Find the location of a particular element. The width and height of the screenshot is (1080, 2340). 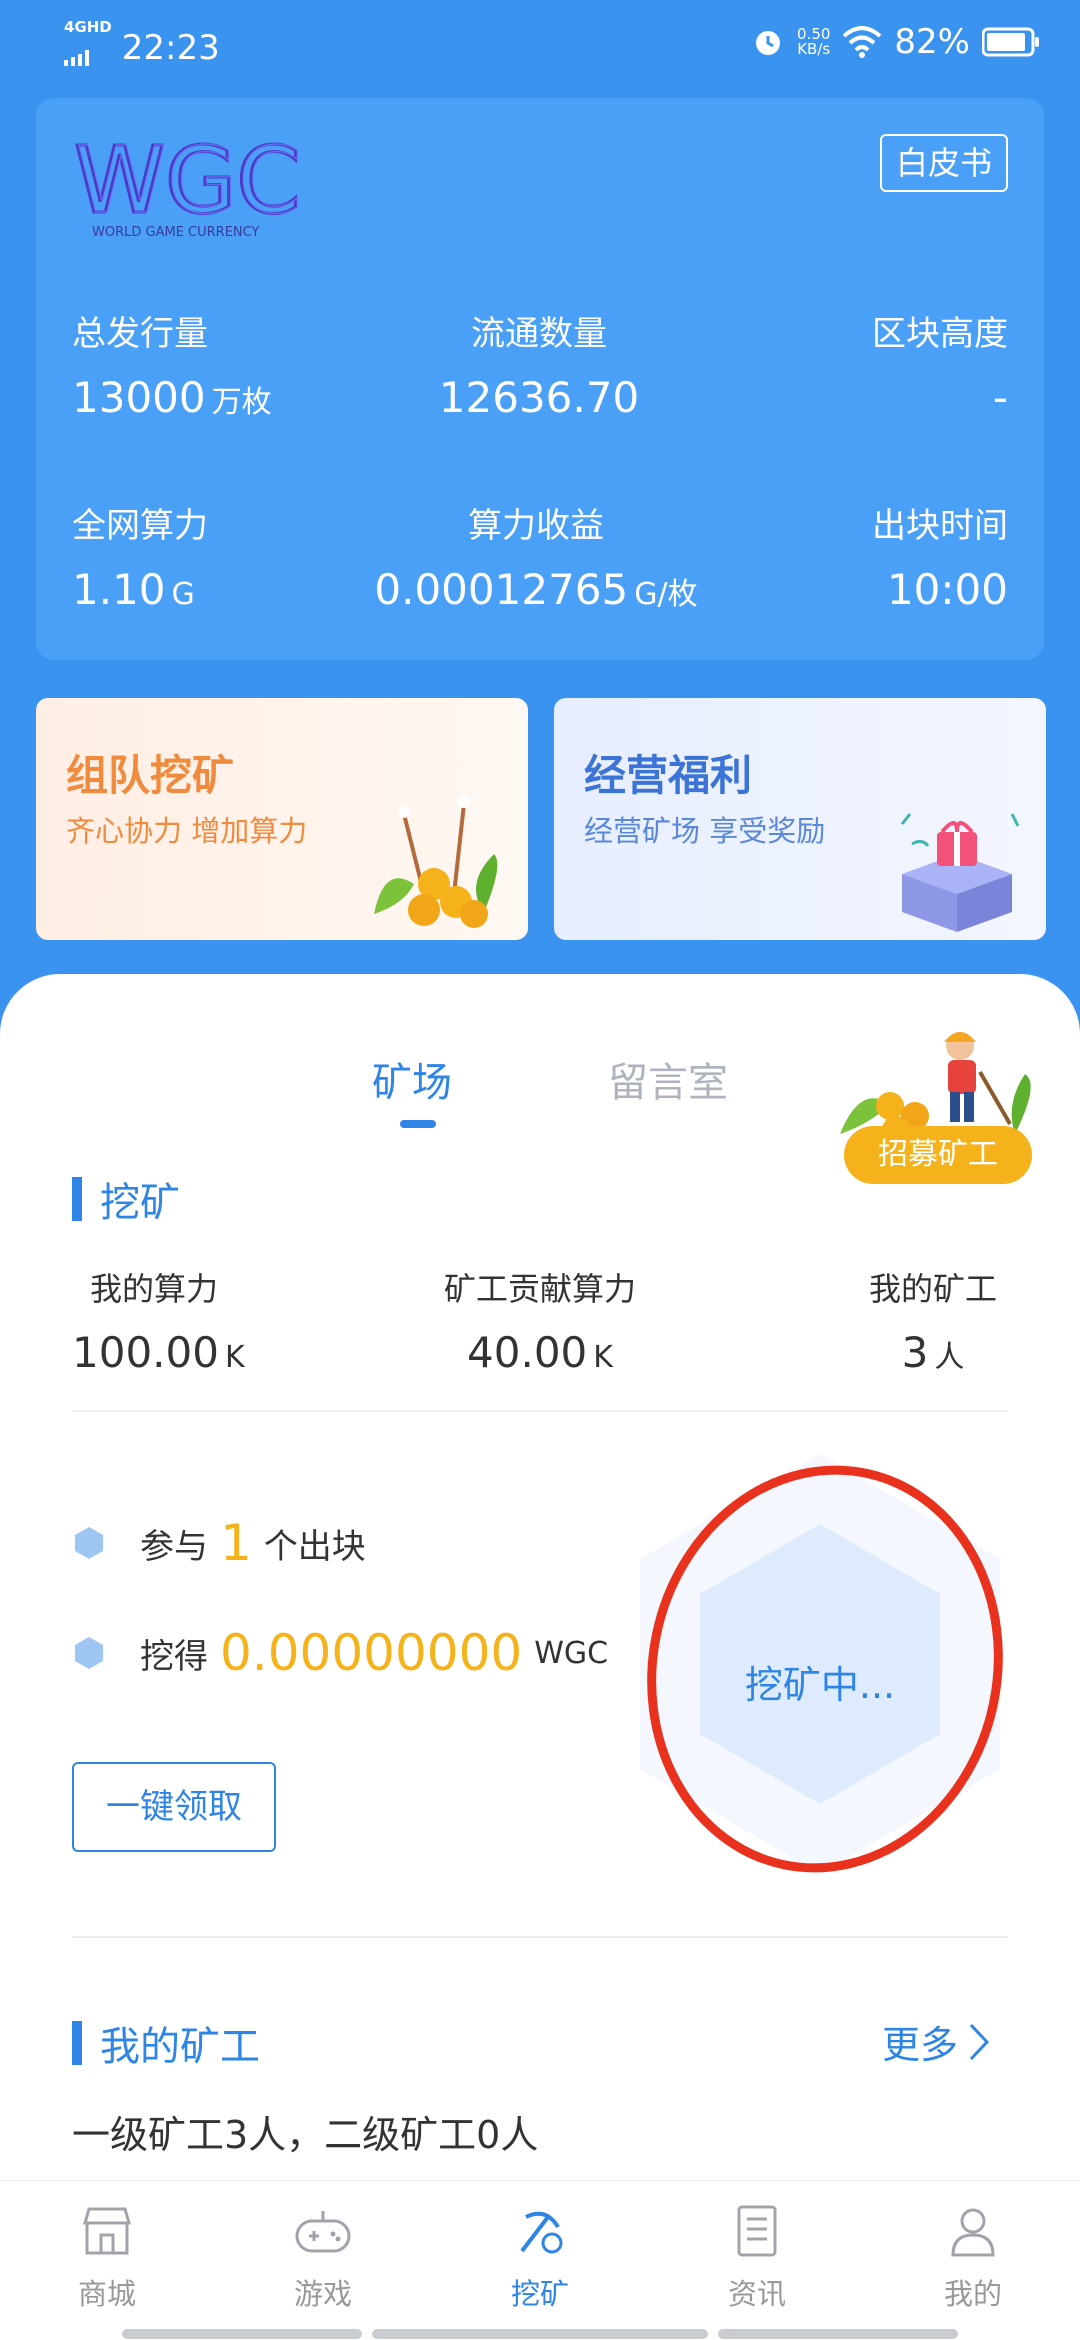

tab-message-room: 留言室 is located at coordinates (668, 1079).